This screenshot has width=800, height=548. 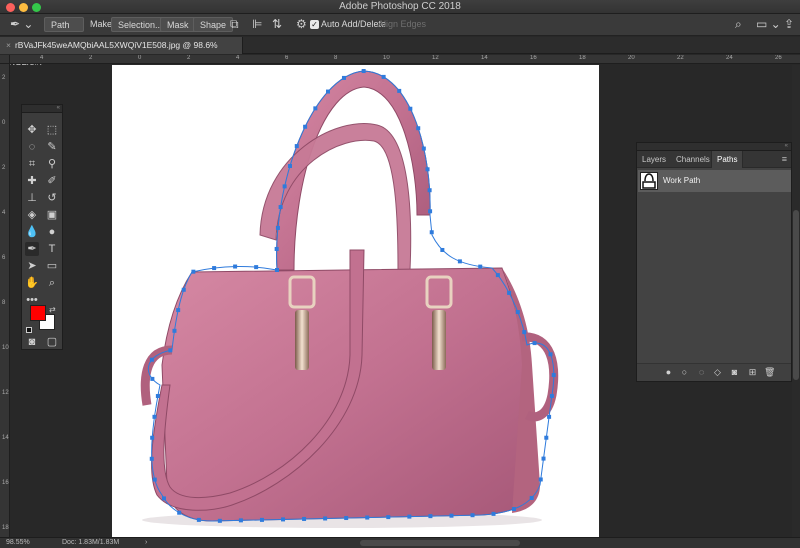 What do you see at coordinates (178, 24) in the screenshot?
I see `make-mask-button: Mask` at bounding box center [178, 24].